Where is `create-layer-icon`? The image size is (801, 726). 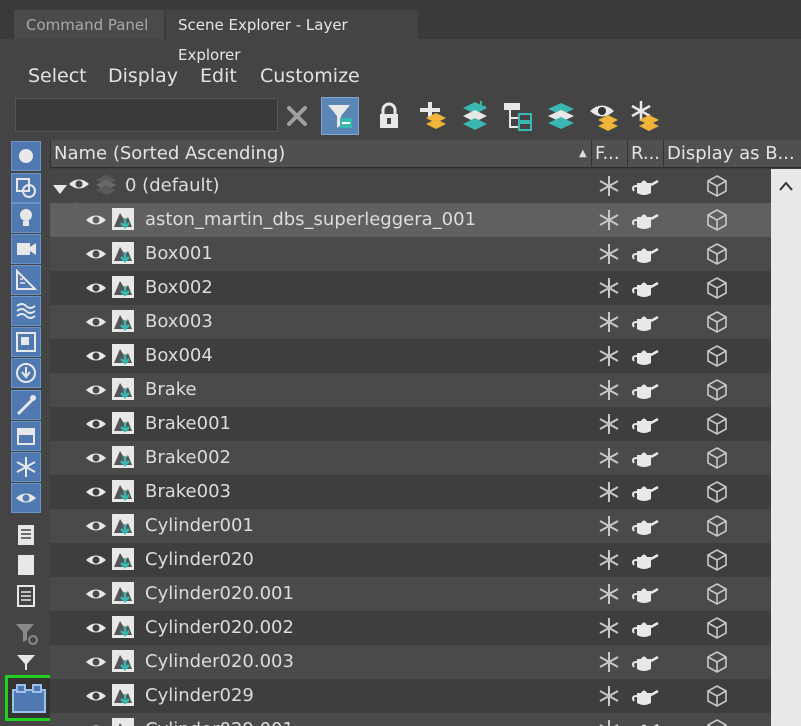 create-layer-icon is located at coordinates (432, 116).